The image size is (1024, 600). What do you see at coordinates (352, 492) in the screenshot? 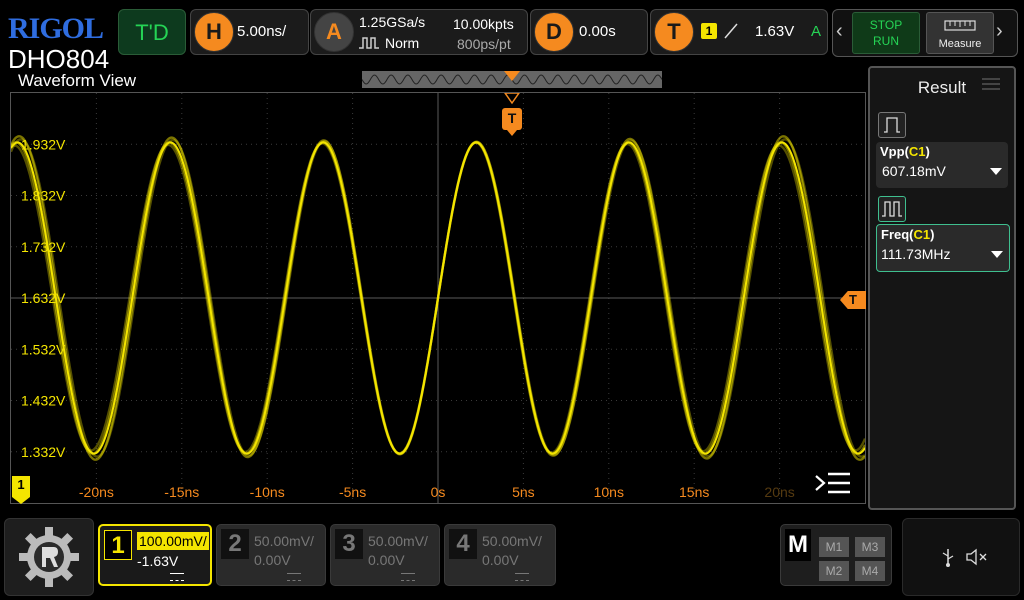
I see `x-axis-label: -5ns` at bounding box center [352, 492].